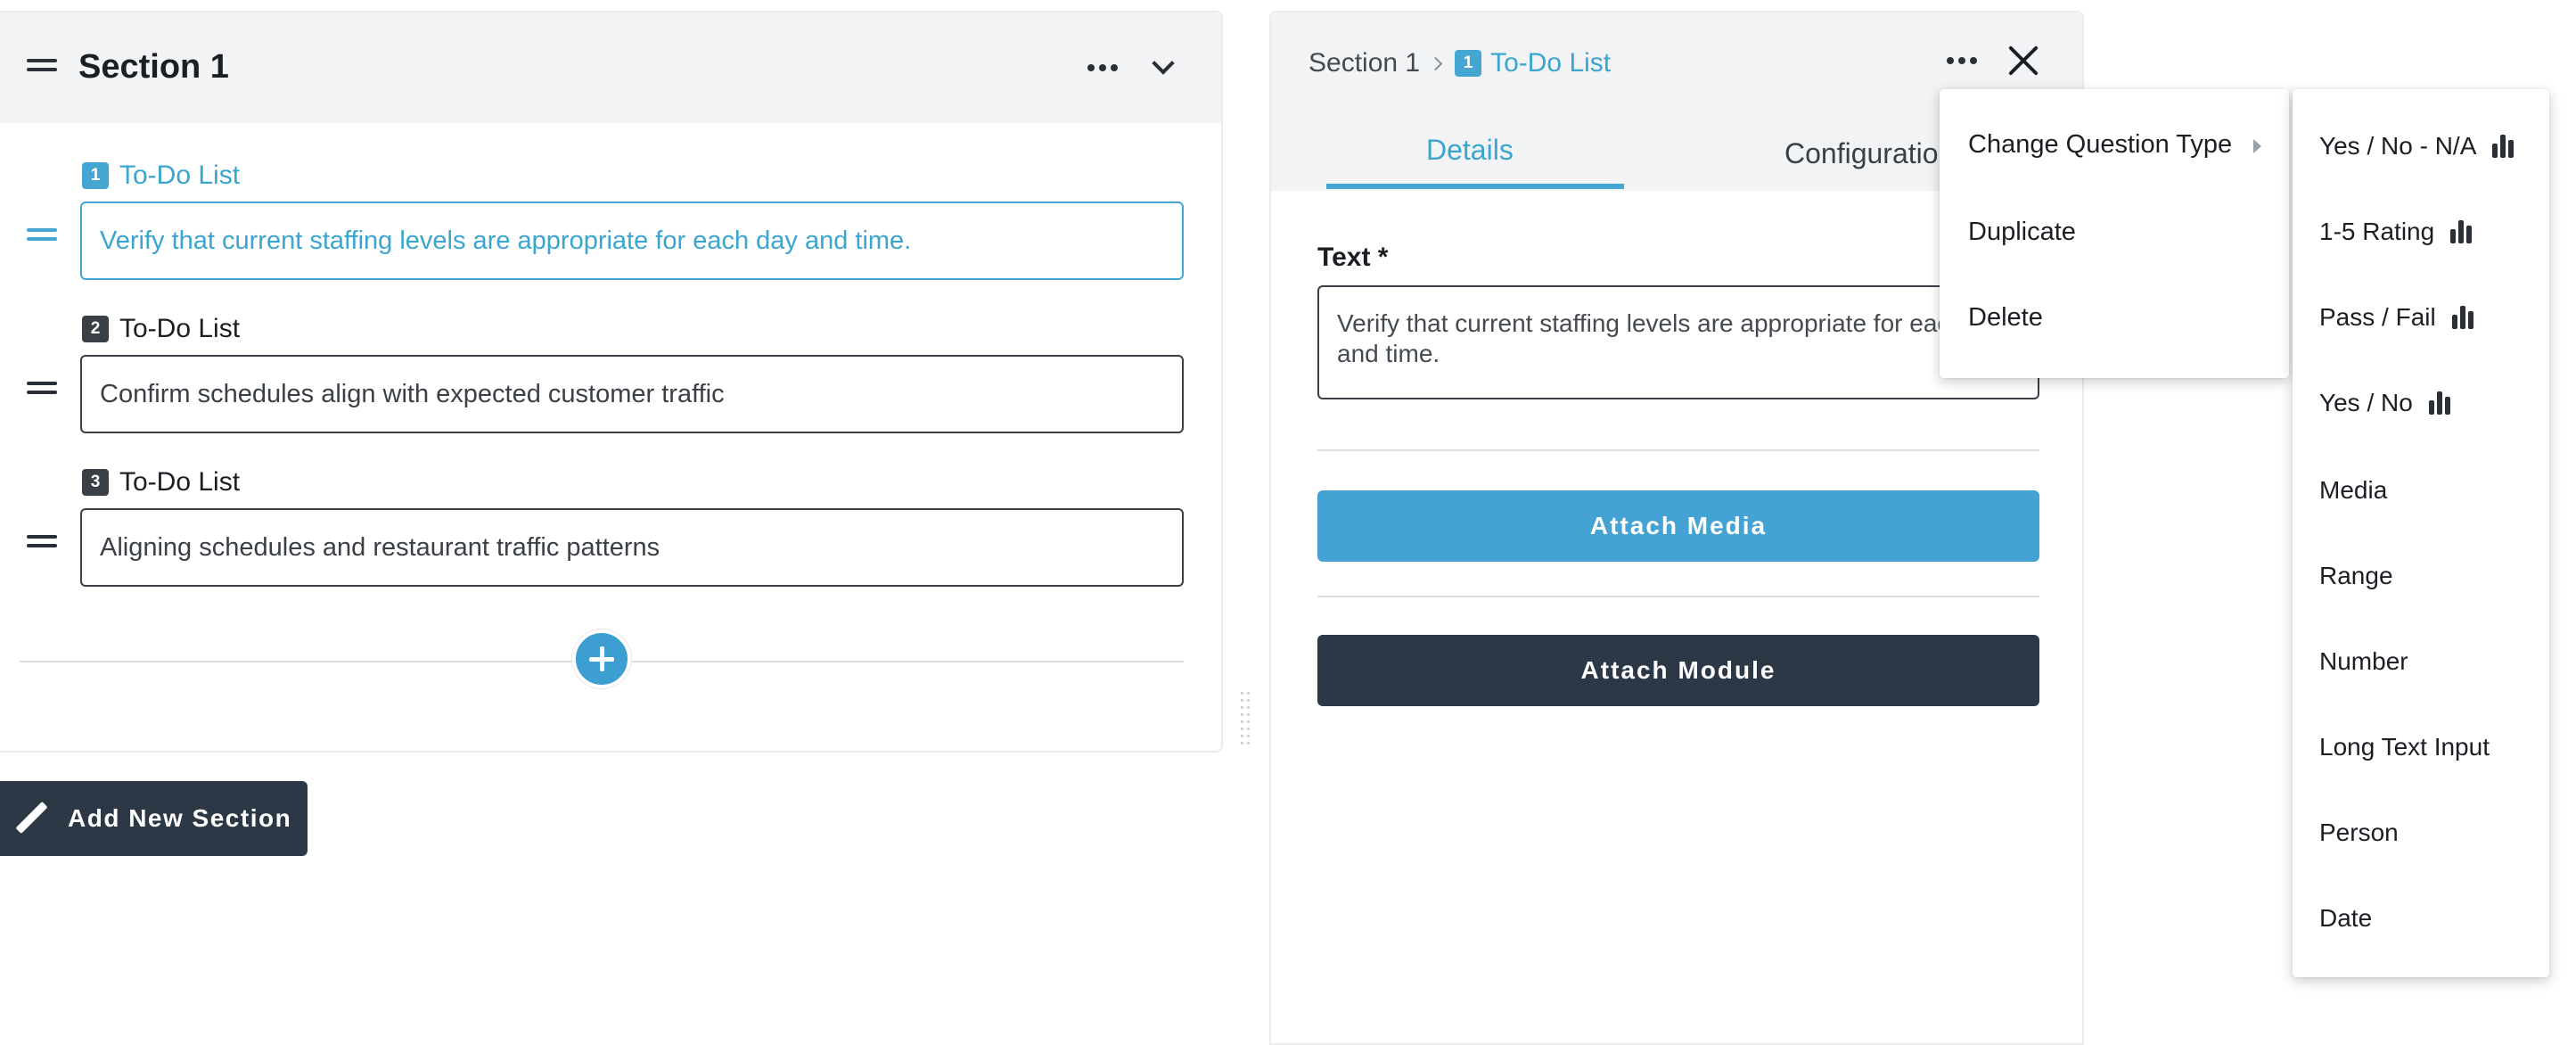 This screenshot has height=1045, width=2576. I want to click on question-1-type-label: To-Do List, so click(180, 175).